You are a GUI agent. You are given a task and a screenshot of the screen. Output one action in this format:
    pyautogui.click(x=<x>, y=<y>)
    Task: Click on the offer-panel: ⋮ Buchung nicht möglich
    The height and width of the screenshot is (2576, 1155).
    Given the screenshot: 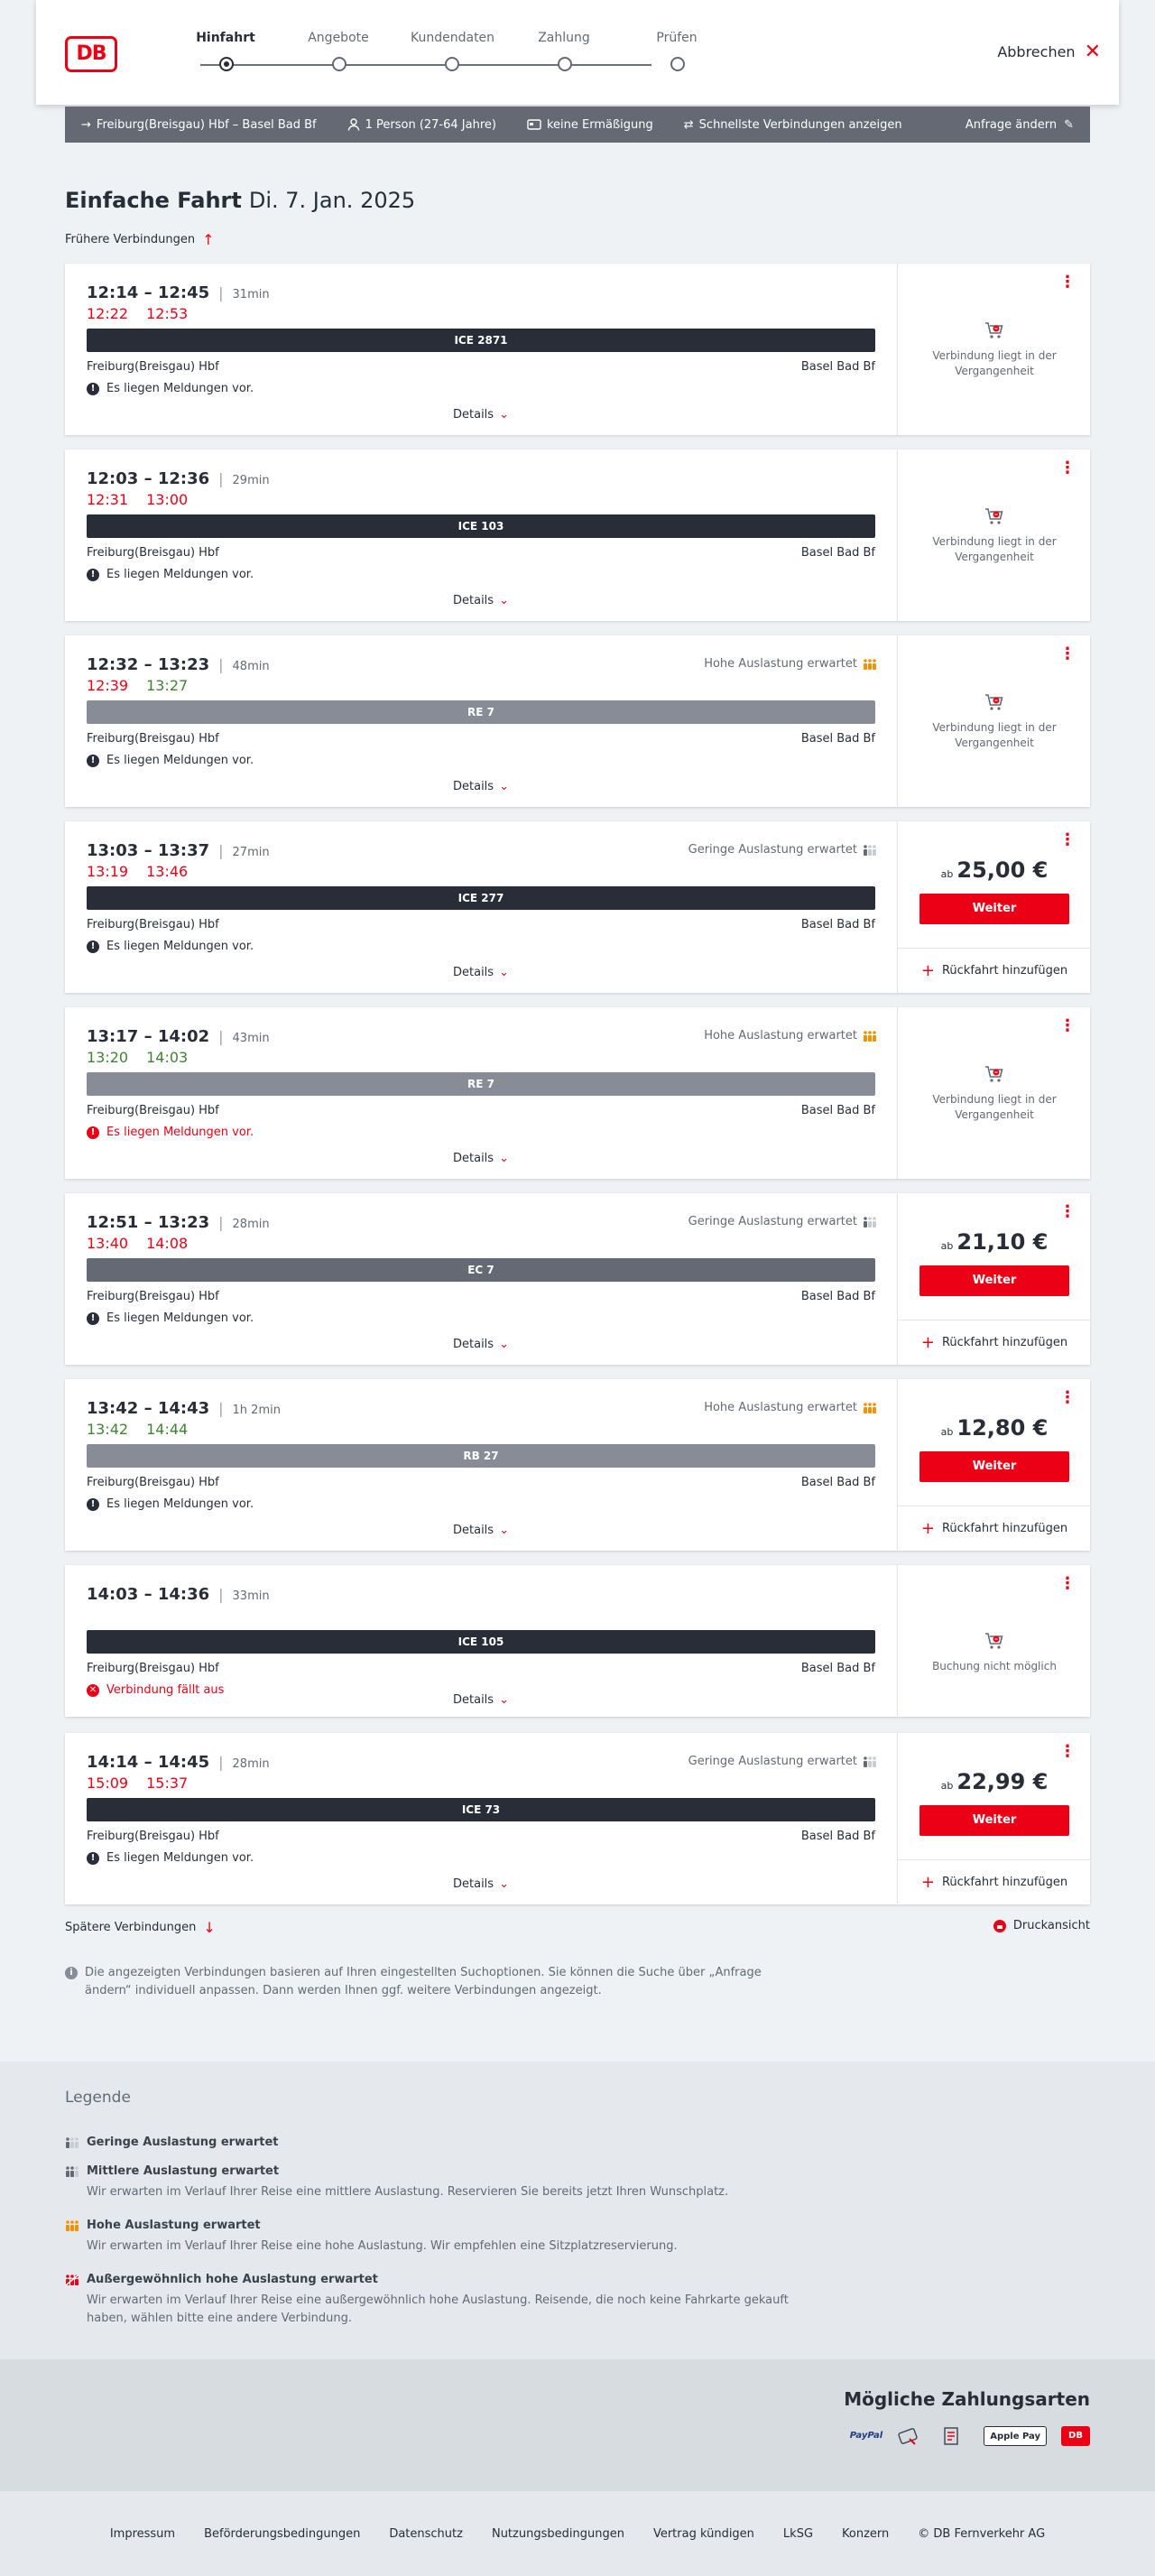 What is the action you would take?
    pyautogui.click(x=994, y=1641)
    